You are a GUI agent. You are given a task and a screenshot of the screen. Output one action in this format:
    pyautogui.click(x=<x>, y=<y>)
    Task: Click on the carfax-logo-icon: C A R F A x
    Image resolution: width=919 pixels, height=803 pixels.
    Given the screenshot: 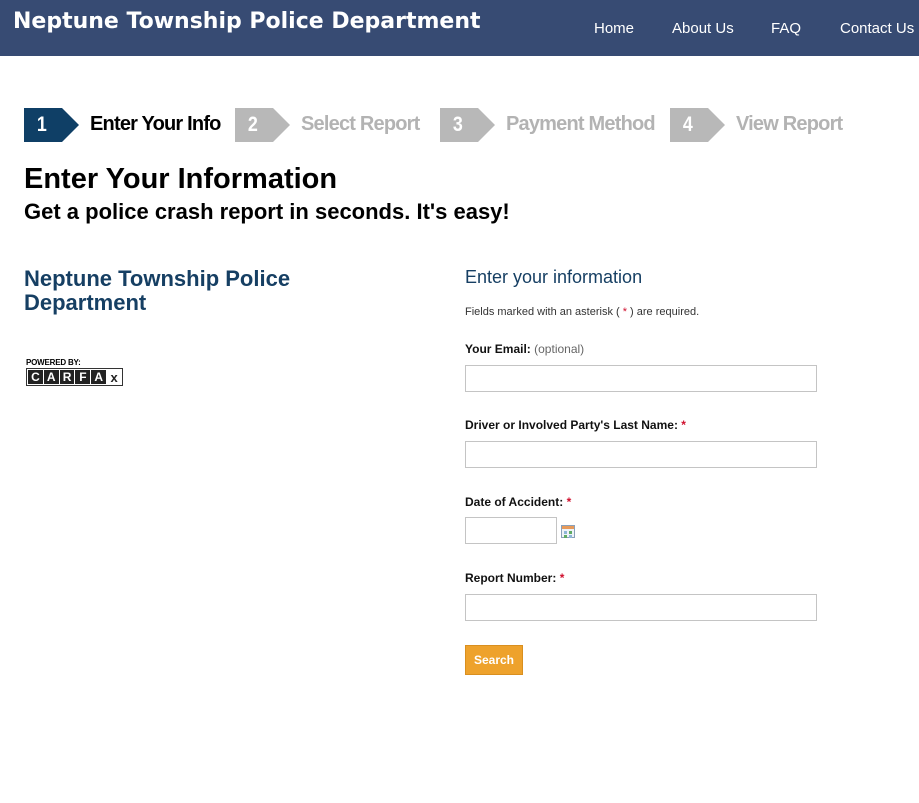 What is the action you would take?
    pyautogui.click(x=74, y=377)
    